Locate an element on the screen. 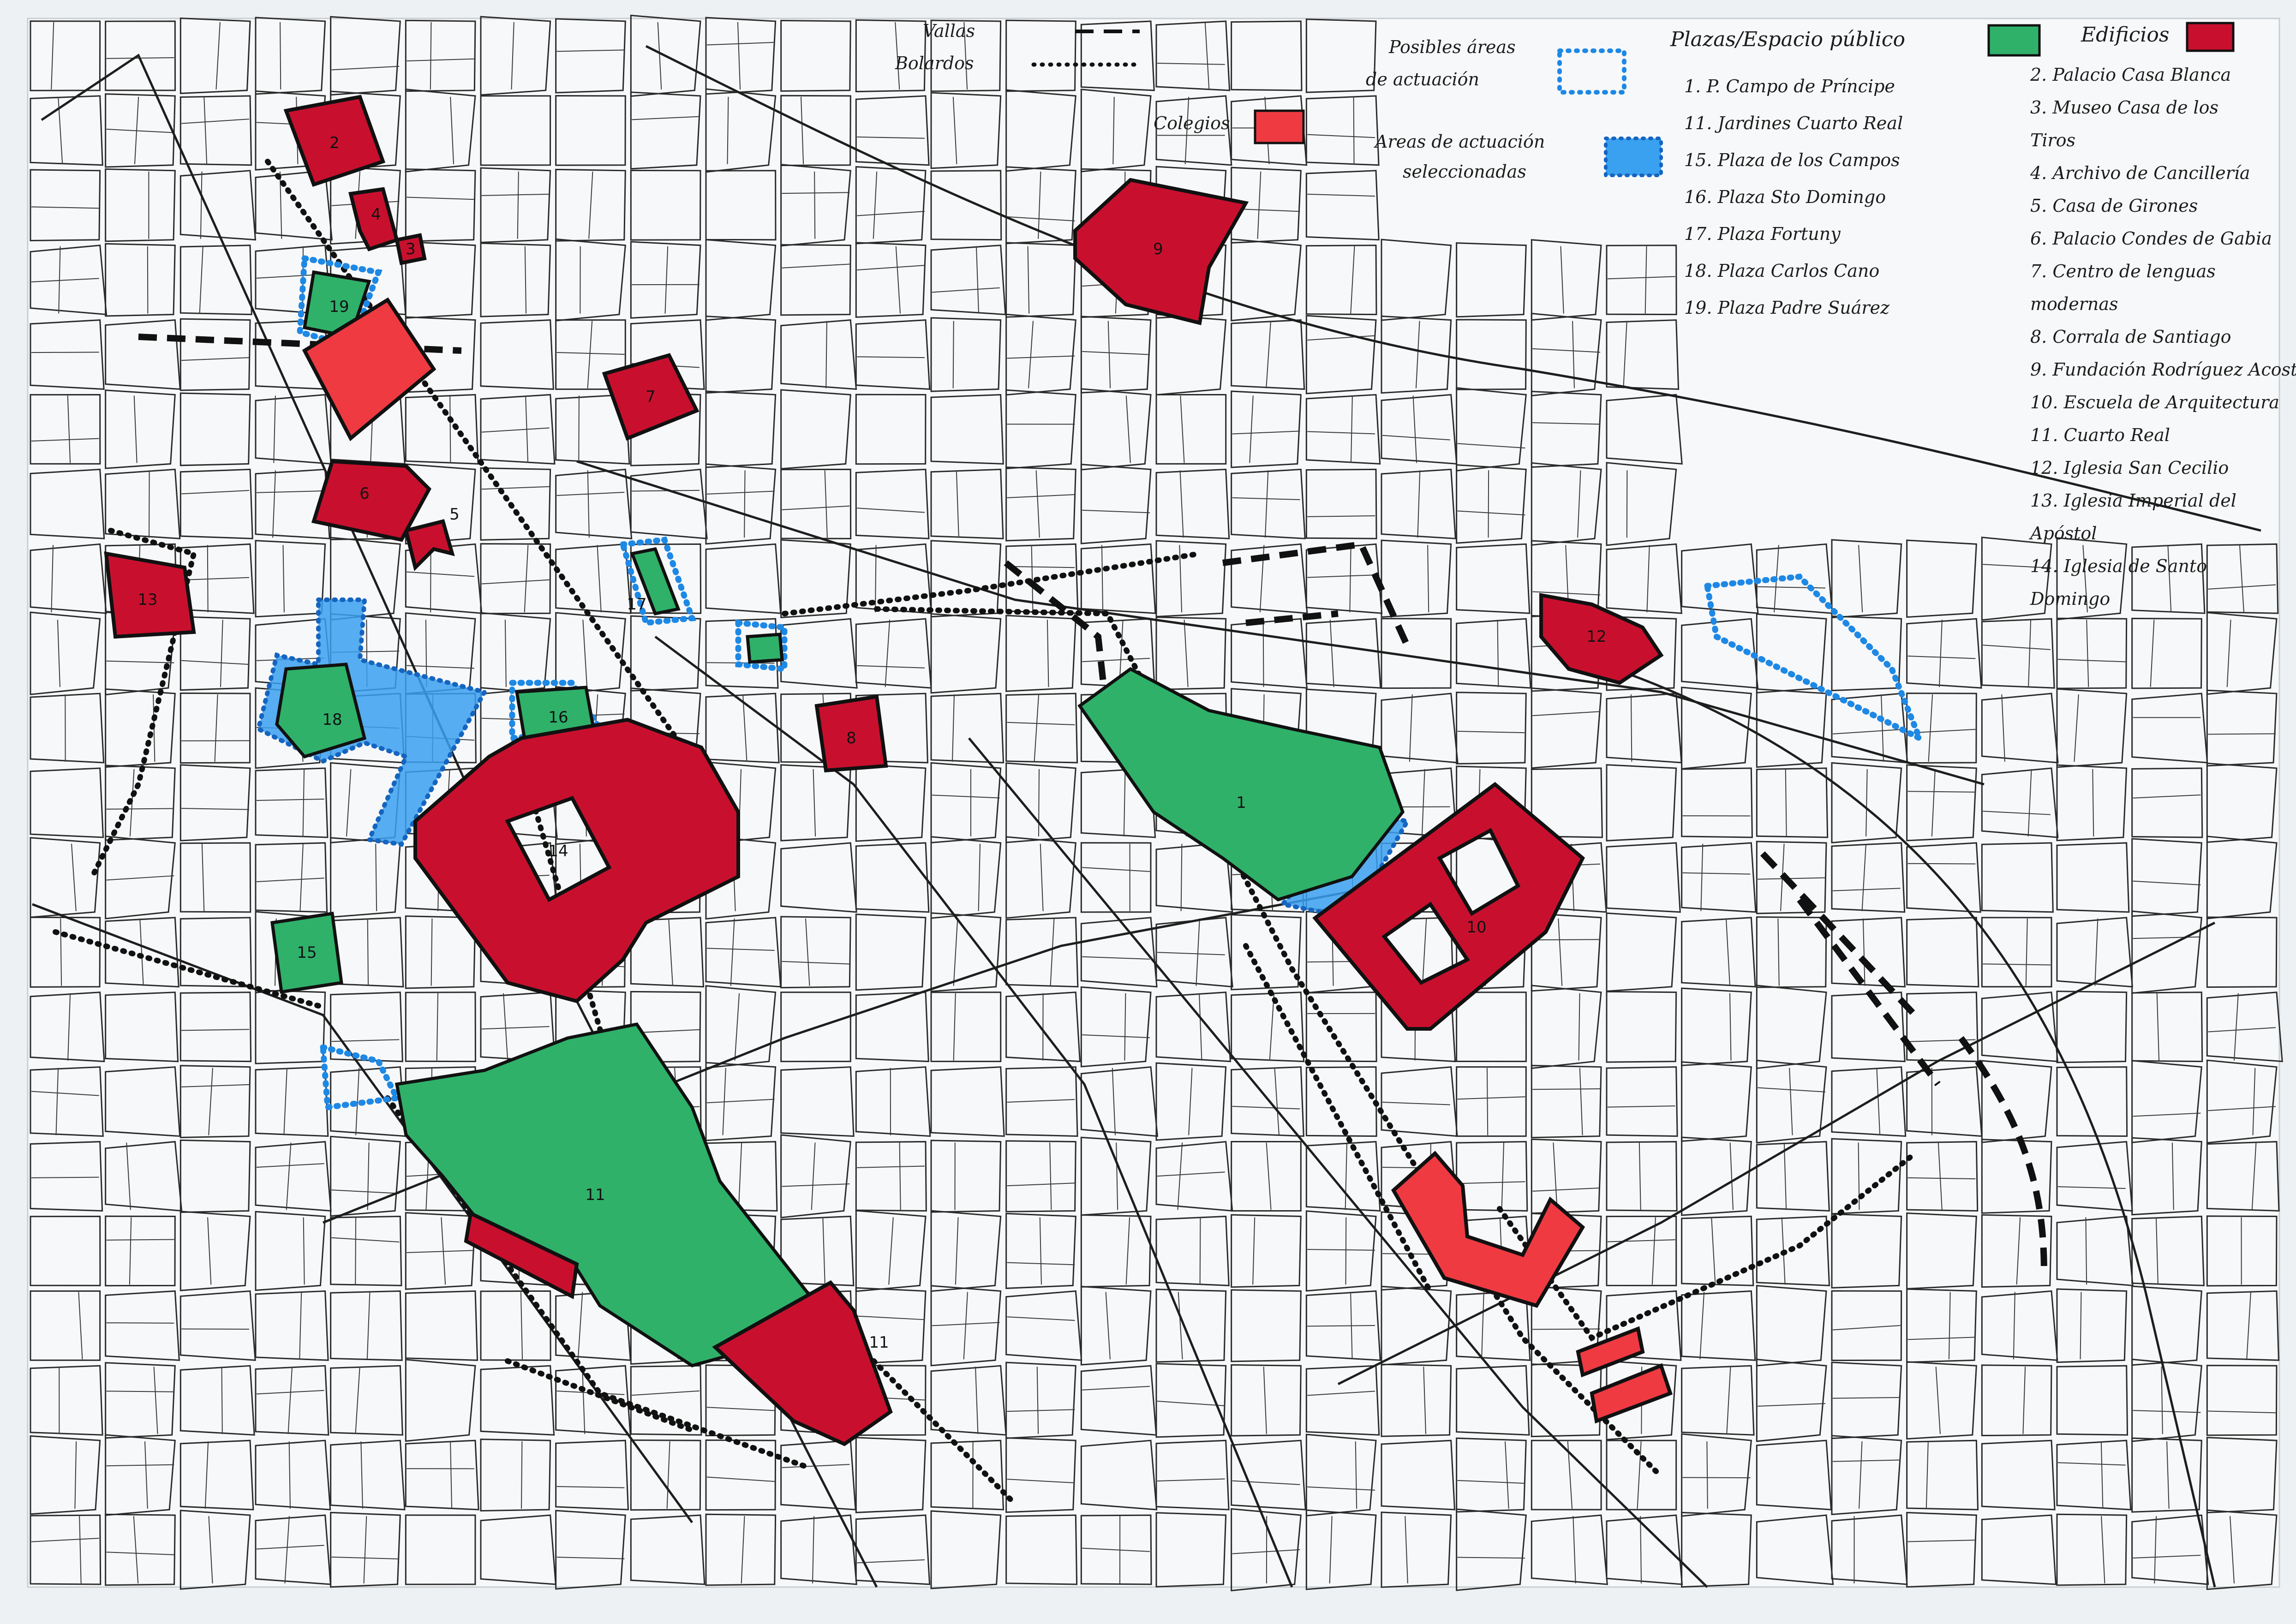 This screenshot has width=2296, height=1624. legend-building-item-15: 14. Iglesia de Santo is located at coordinates (2118, 566).